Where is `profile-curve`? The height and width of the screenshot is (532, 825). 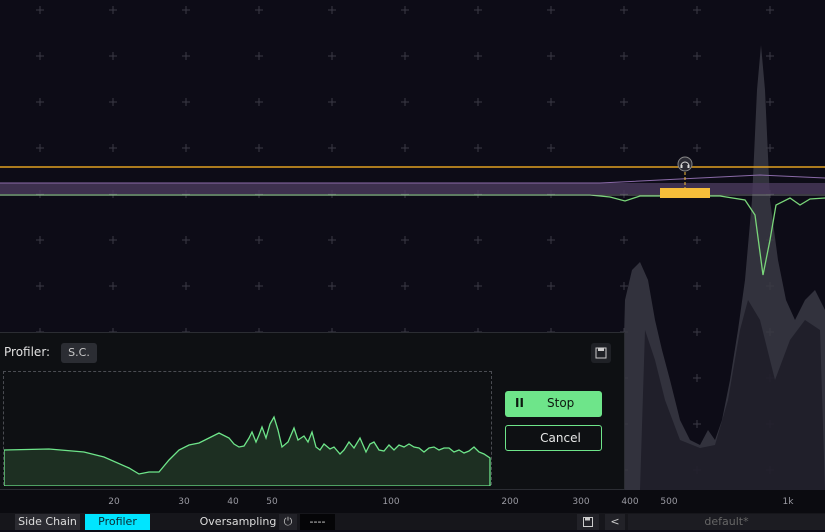
profile-curve is located at coordinates (247, 451).